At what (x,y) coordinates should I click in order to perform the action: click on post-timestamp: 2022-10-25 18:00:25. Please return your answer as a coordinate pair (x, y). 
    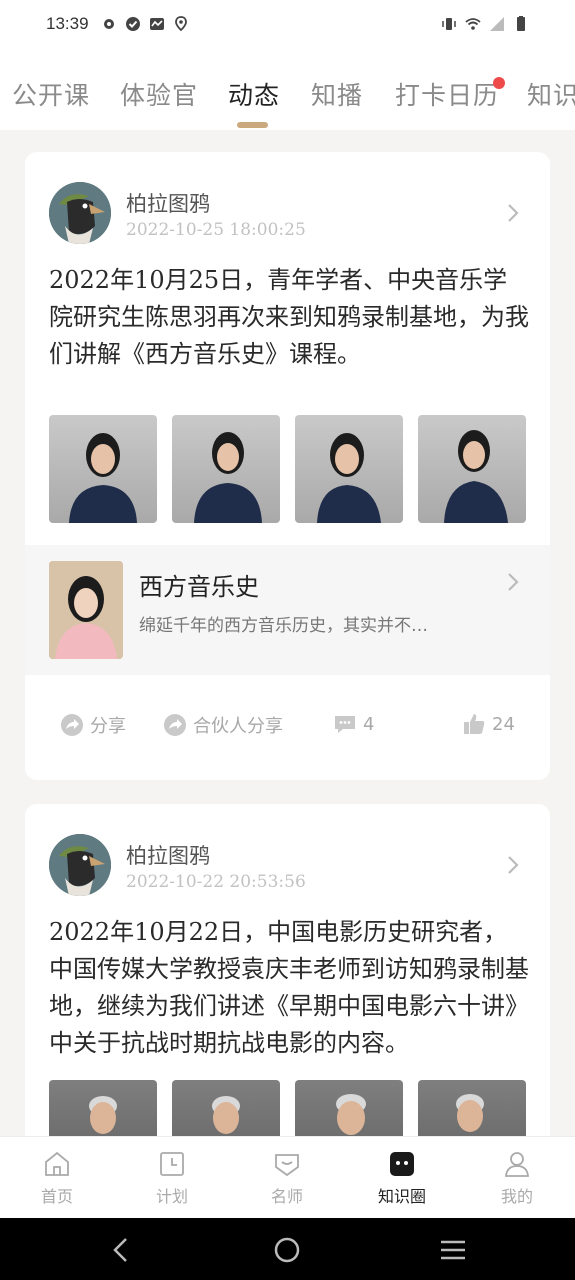
    Looking at the image, I should click on (216, 230).